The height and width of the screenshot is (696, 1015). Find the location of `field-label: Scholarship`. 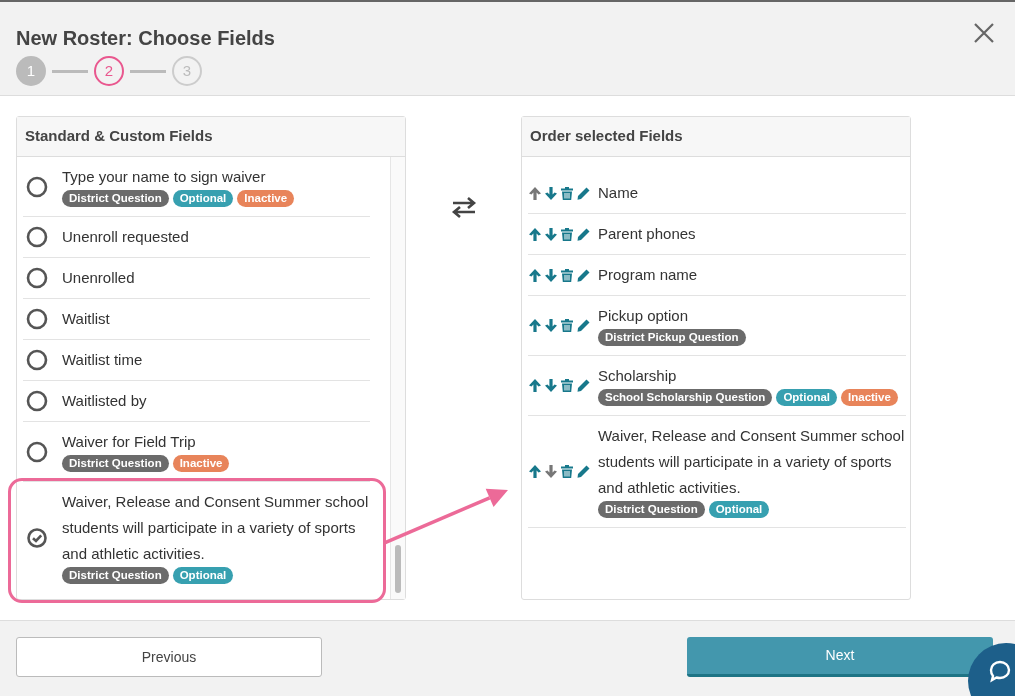

field-label: Scholarship is located at coordinates (638, 376).